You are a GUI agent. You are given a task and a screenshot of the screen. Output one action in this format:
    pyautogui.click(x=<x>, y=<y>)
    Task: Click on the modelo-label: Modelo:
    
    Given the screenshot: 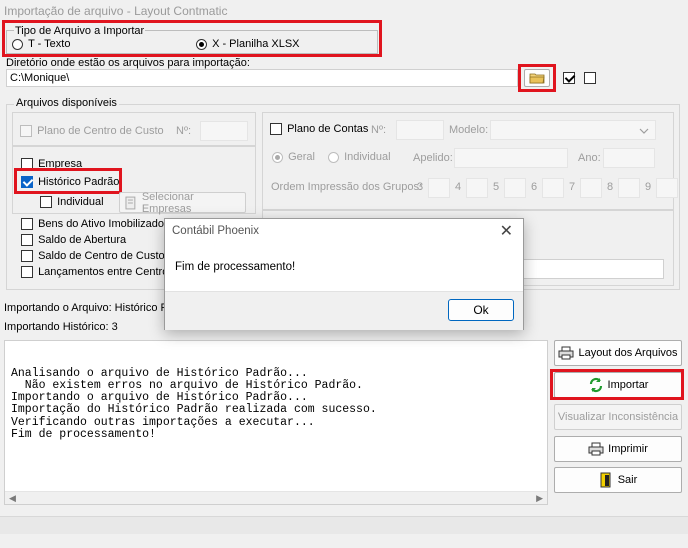 What is the action you would take?
    pyautogui.click(x=469, y=130)
    